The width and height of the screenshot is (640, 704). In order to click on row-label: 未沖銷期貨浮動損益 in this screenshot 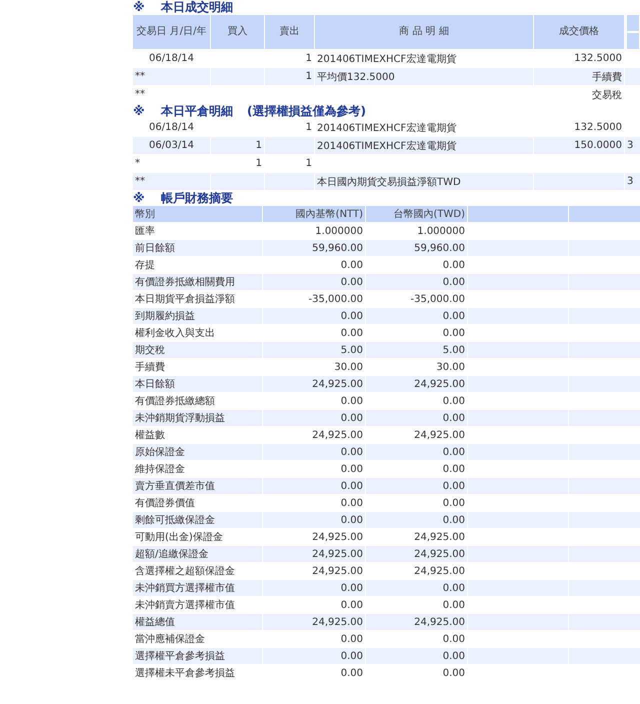, I will do `click(197, 418)`.